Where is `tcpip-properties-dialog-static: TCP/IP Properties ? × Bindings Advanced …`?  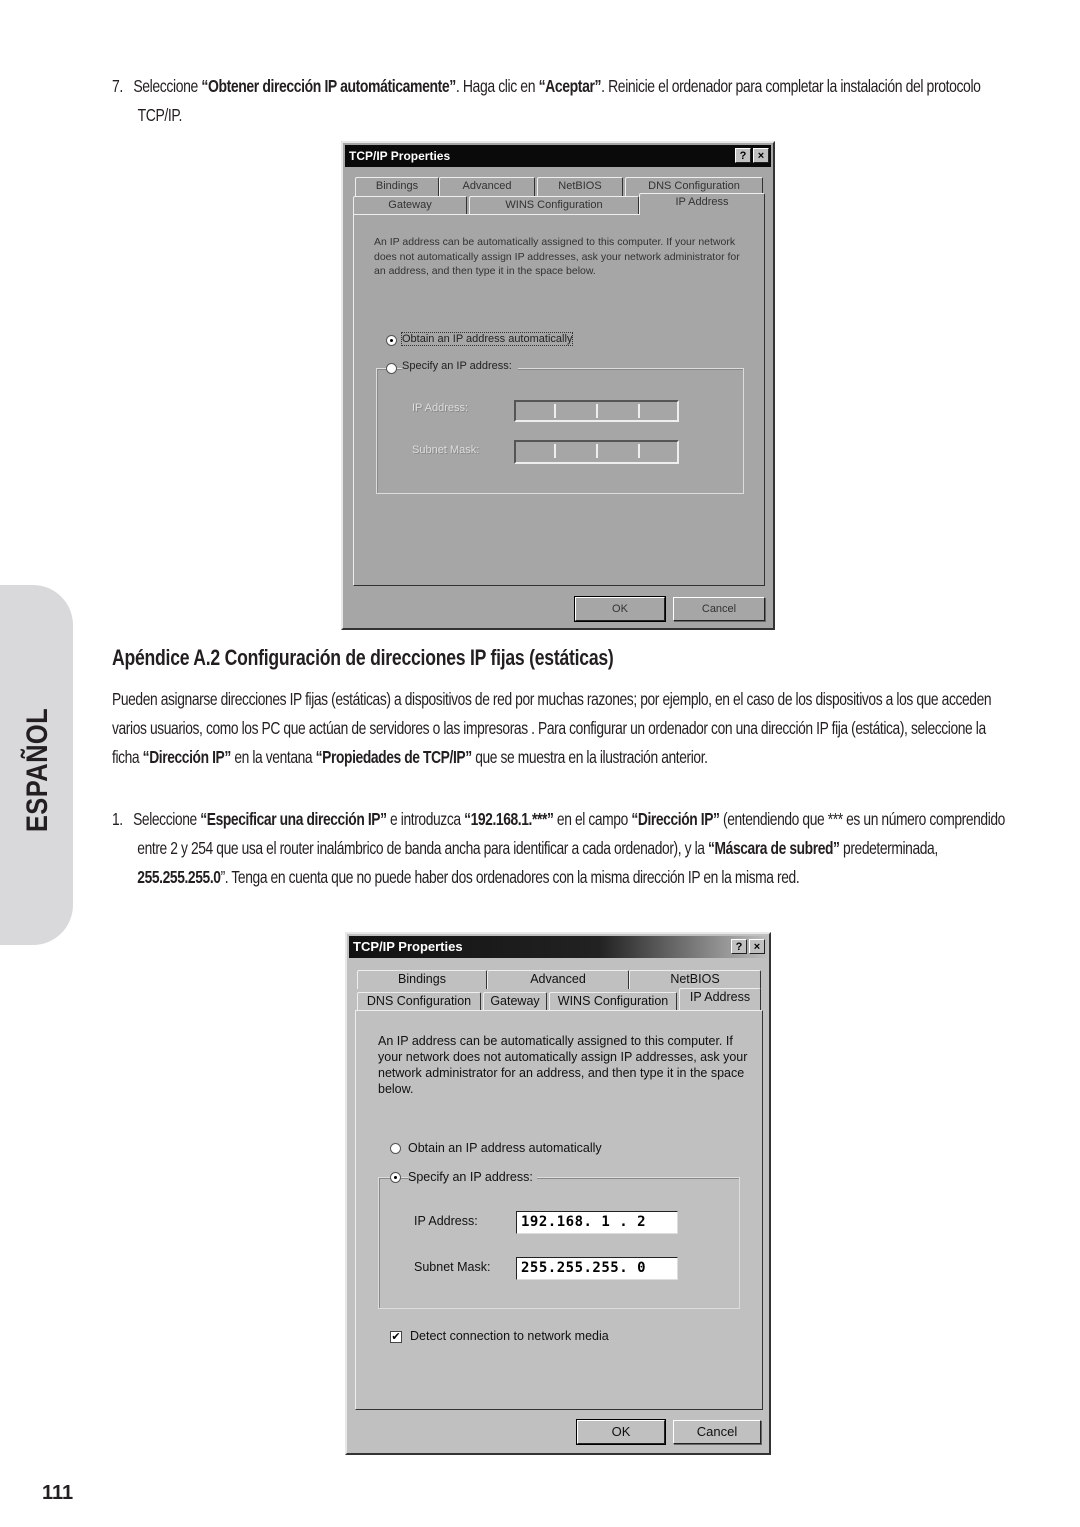 tcpip-properties-dialog-static: TCP/IP Properties ? × Bindings Advanced … is located at coordinates (558, 1193).